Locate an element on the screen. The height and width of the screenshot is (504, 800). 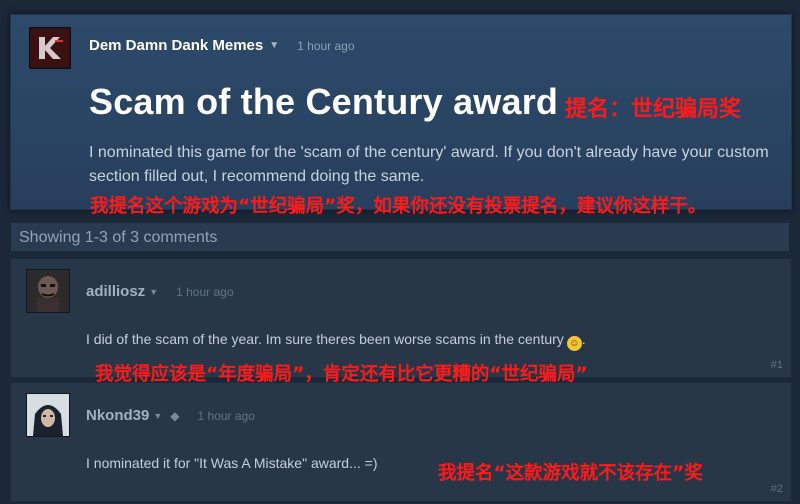
comment-number: #2 is located at coordinates (776, 489).